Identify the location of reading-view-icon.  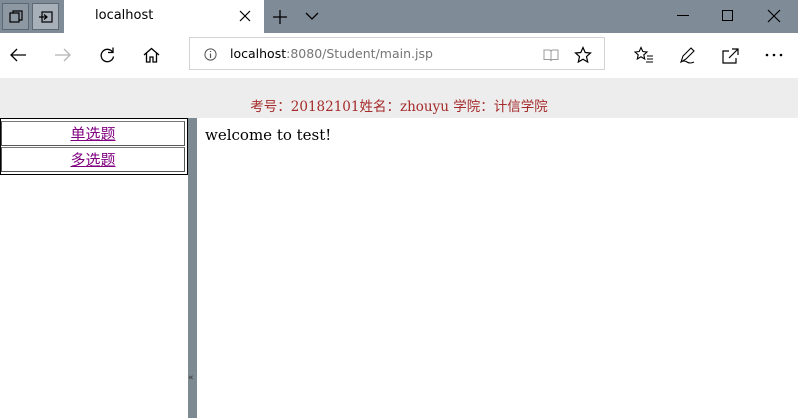
(551, 55).